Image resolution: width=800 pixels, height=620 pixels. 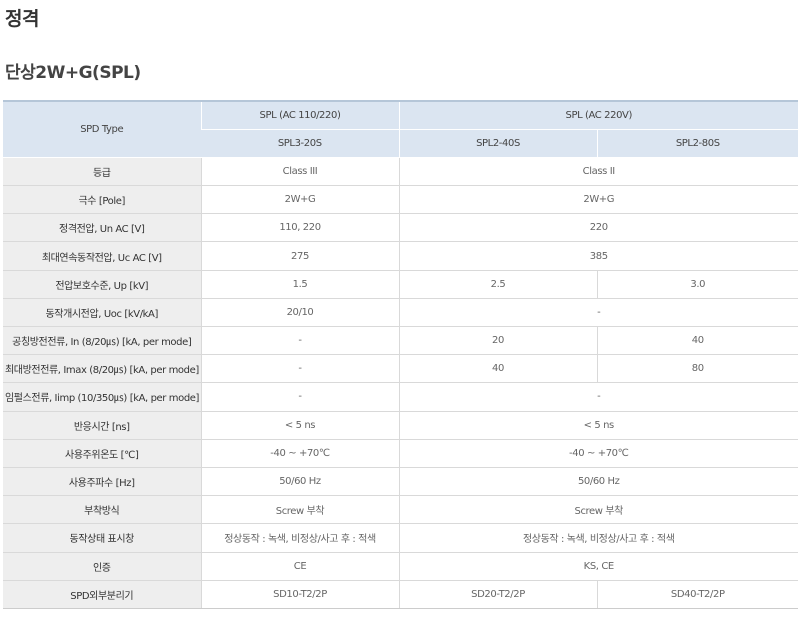 What do you see at coordinates (102, 538) in the screenshot?
I see `row-label: 동작상태 표시창` at bounding box center [102, 538].